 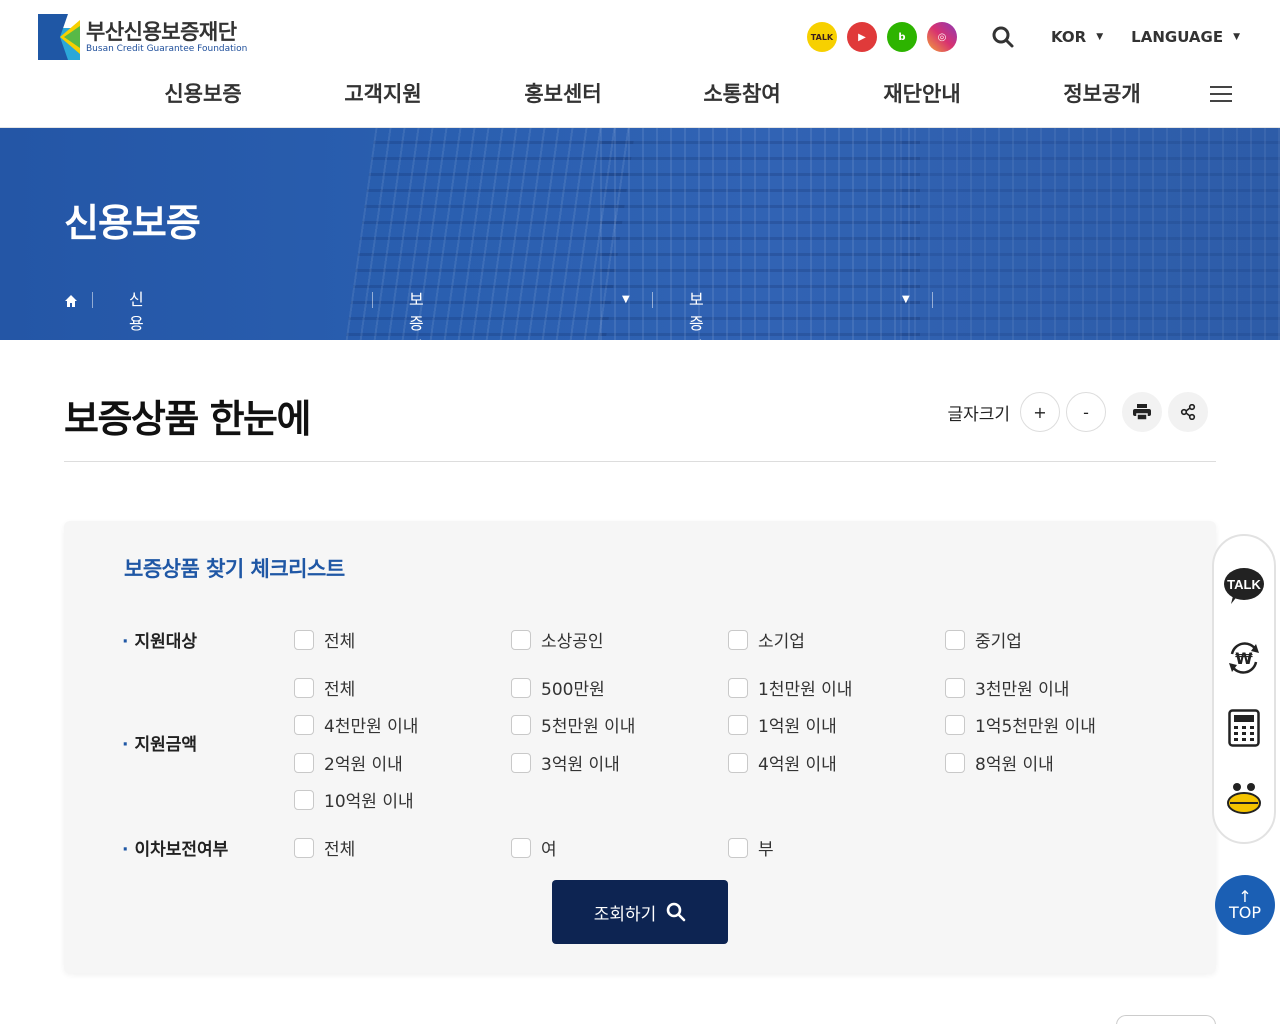 I want to click on option-label: 8억원 이내, so click(x=1014, y=765).